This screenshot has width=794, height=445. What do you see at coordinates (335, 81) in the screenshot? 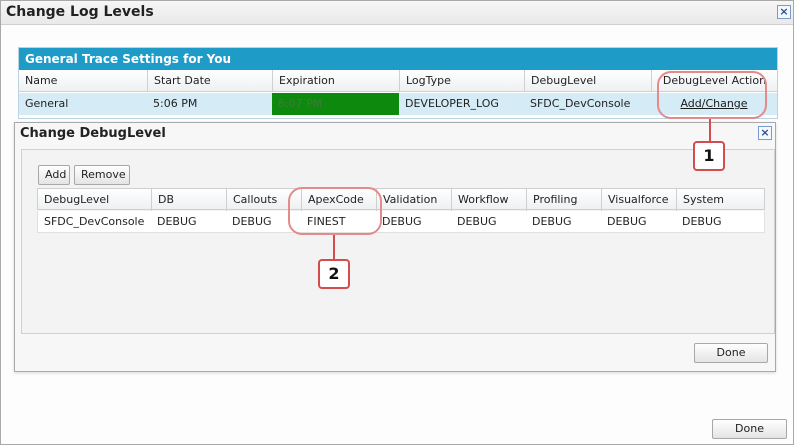
I see `column-header-expiration: Expiration` at bounding box center [335, 81].